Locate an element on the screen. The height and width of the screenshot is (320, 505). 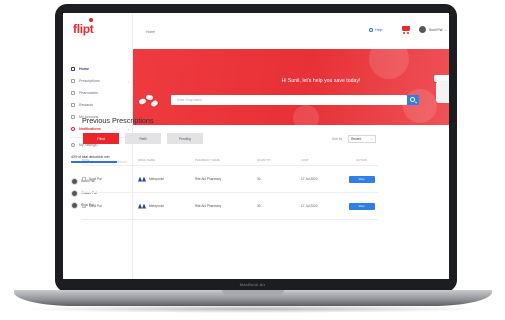
help-link: Help is located at coordinates (375, 30).